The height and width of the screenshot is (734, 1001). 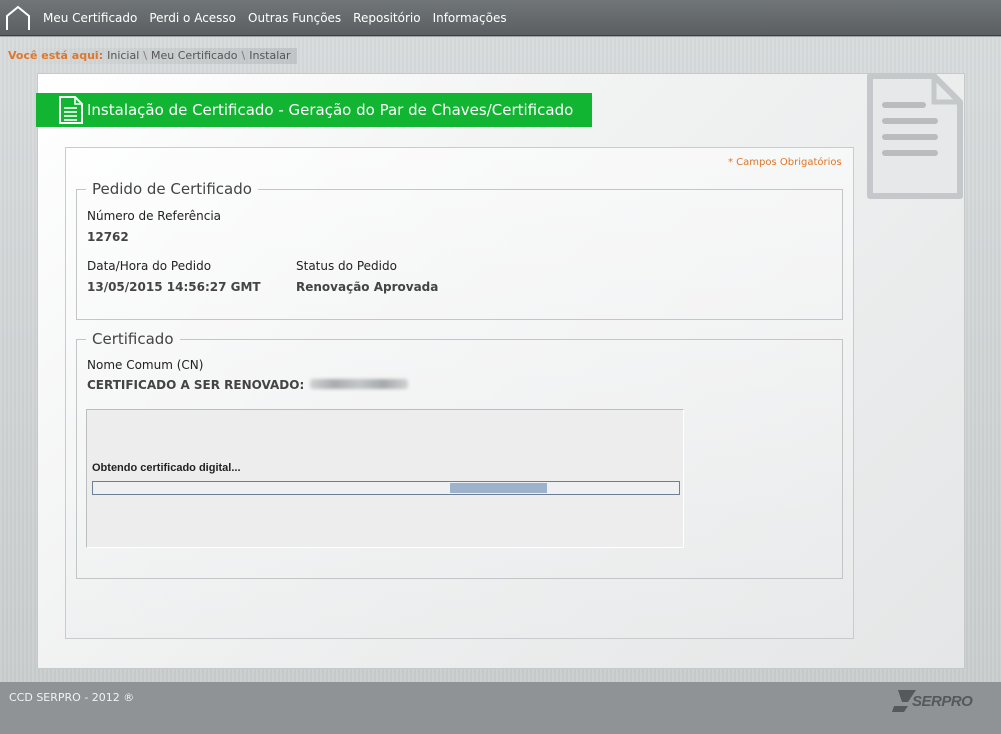 What do you see at coordinates (470, 18) in the screenshot?
I see `nav-item-informacoes: Informações` at bounding box center [470, 18].